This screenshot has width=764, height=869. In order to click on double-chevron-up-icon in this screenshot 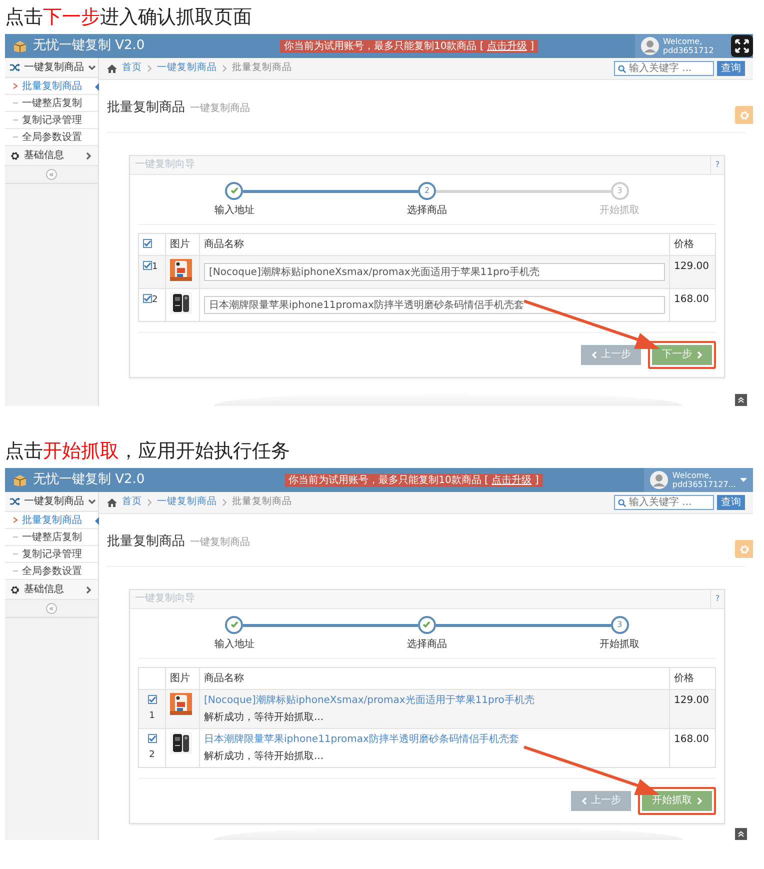, I will do `click(741, 834)`.